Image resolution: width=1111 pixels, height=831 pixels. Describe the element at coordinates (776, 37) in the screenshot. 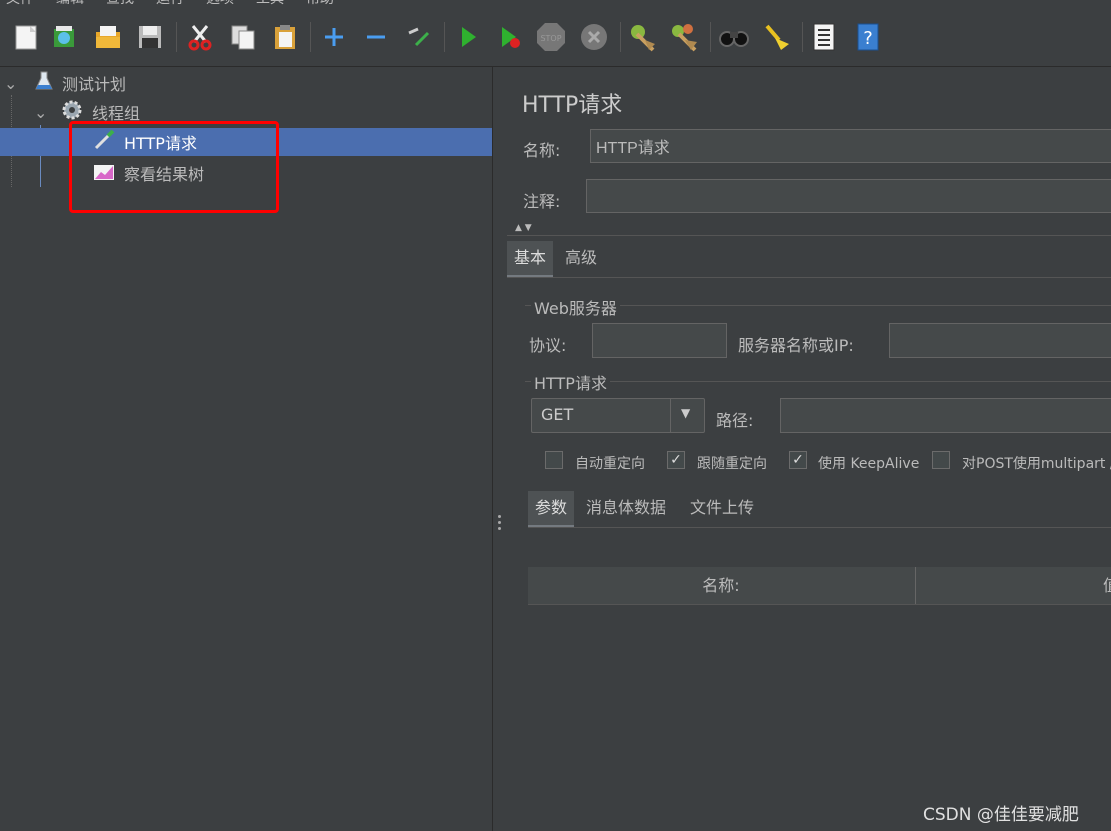

I see `reset-search-icon` at that location.